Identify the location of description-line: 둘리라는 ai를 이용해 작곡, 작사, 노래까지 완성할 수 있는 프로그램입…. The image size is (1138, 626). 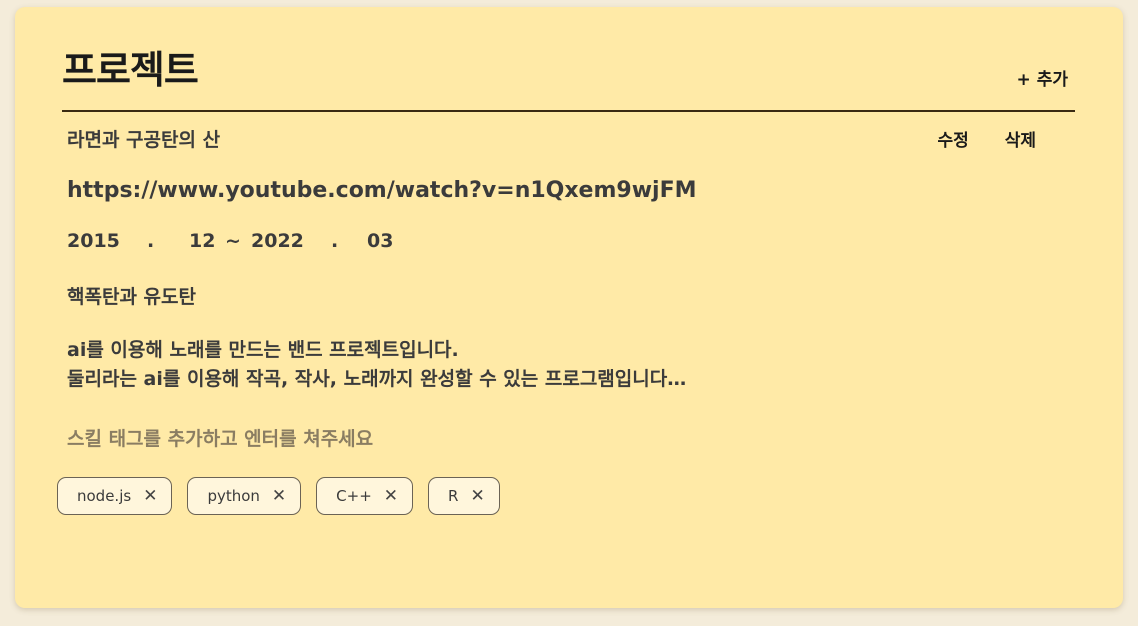
(377, 379).